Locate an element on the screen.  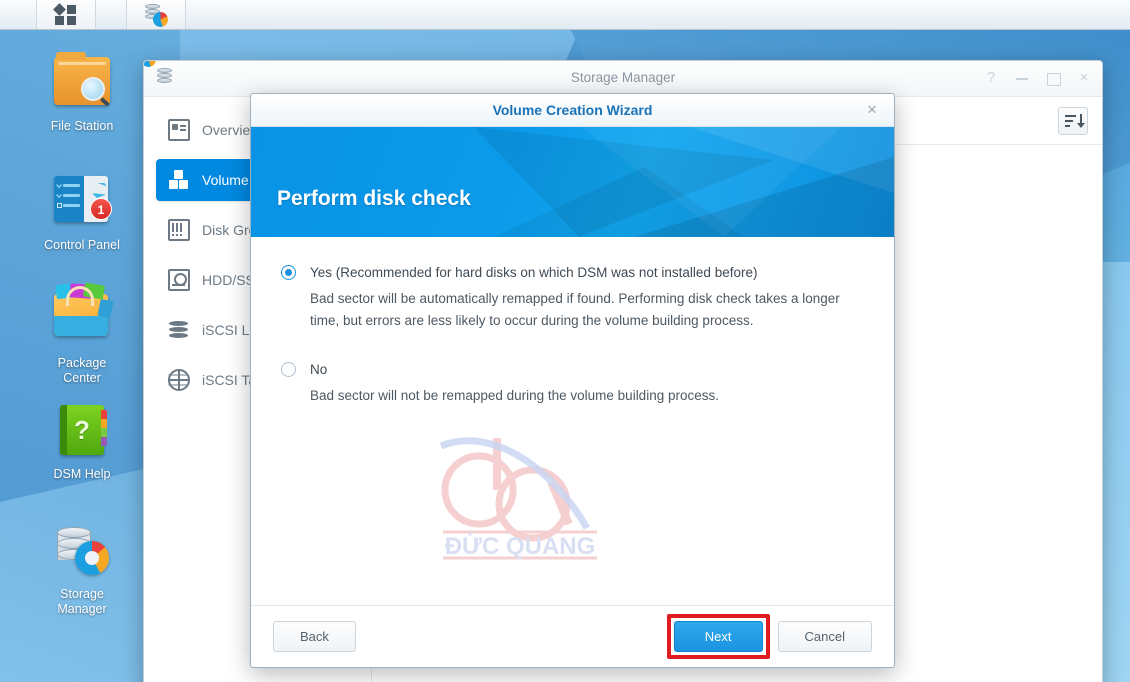
desktop-icon-label: File Station is located at coordinates (82, 126).